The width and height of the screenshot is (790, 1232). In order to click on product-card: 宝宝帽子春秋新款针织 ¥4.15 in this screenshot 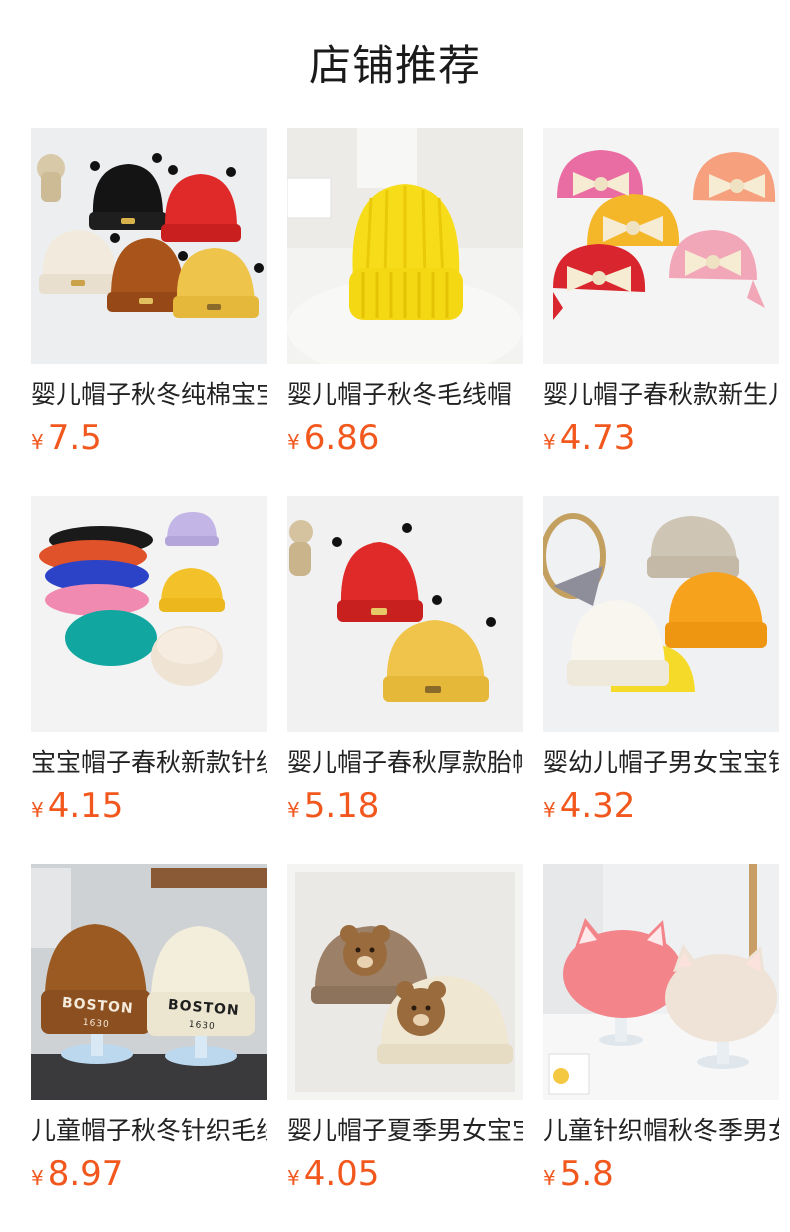, I will do `click(149, 664)`.